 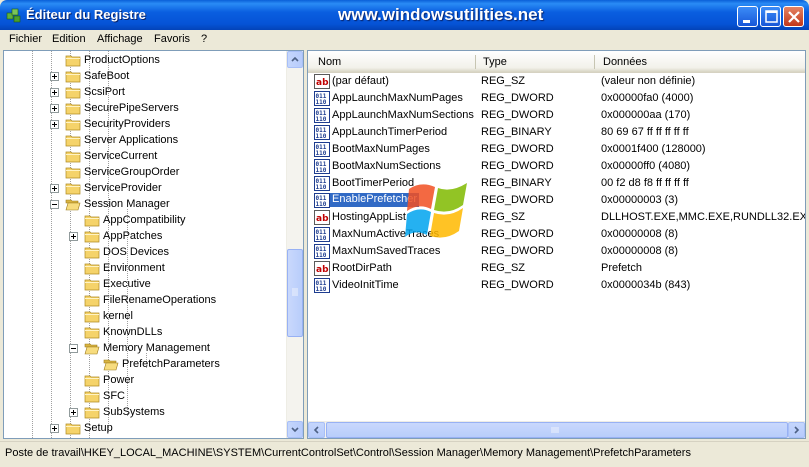 I want to click on list-item: ab (par défaut) REG_SZ (valeur non définie), so click(x=556, y=81).